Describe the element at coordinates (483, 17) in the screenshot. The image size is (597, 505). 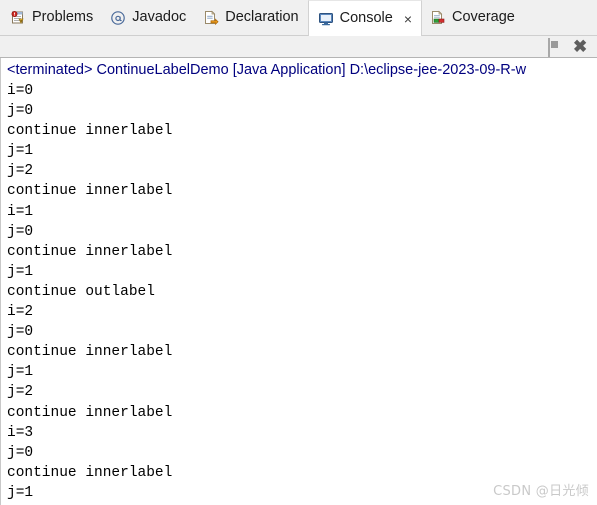
I see `tab-label: Coverage` at that location.